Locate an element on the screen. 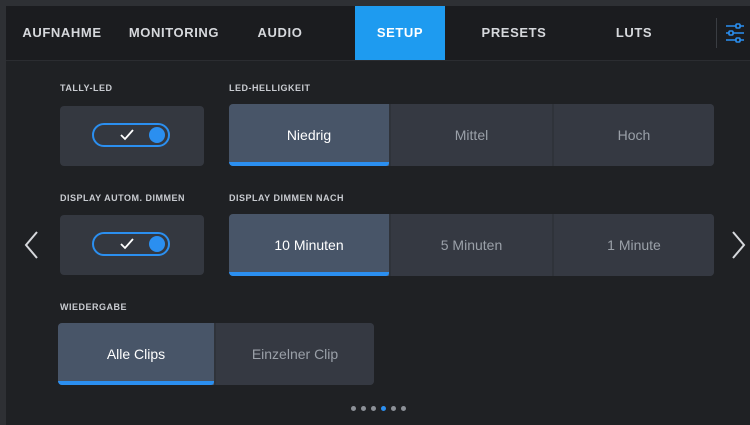  tab-setup: SETUP is located at coordinates (400, 33).